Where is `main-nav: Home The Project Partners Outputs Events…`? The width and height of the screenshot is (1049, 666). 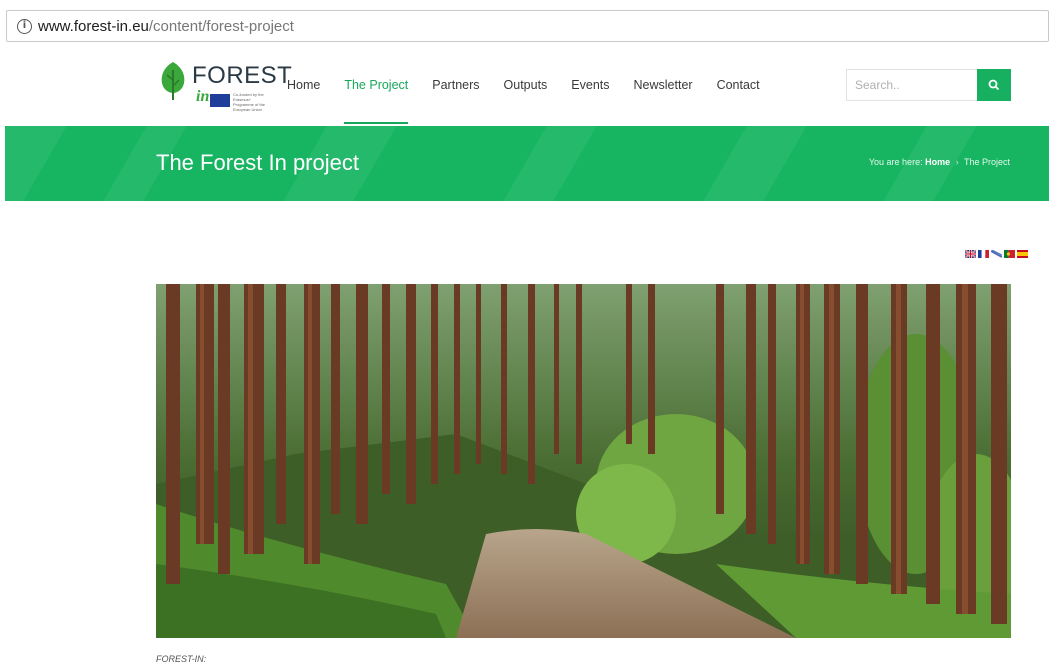 main-nav: Home The Project Partners Outputs Events… is located at coordinates (535, 87).